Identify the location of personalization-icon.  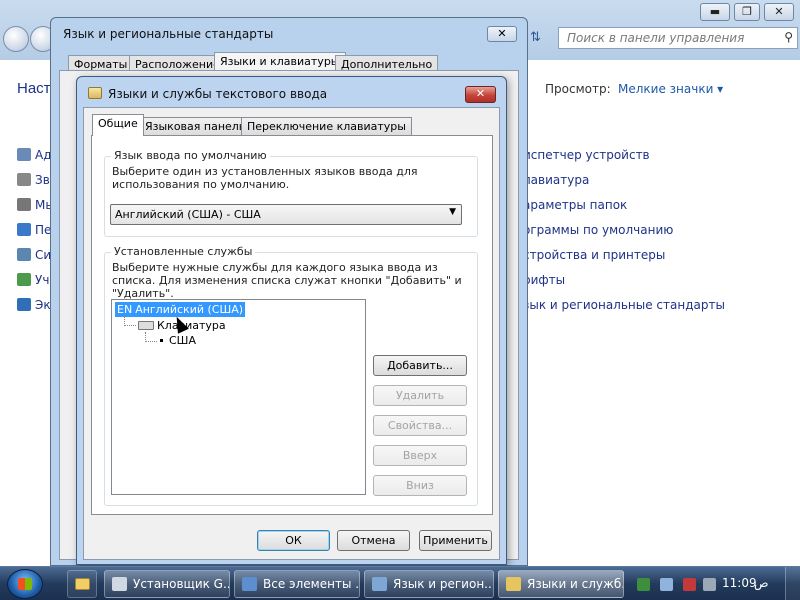
(24, 229).